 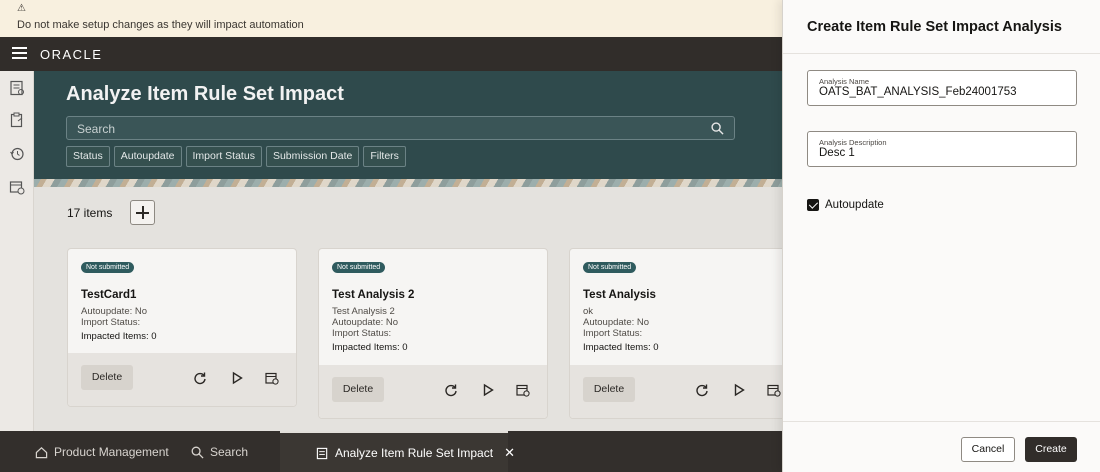 I want to click on calendar-icon, so click(x=17, y=187).